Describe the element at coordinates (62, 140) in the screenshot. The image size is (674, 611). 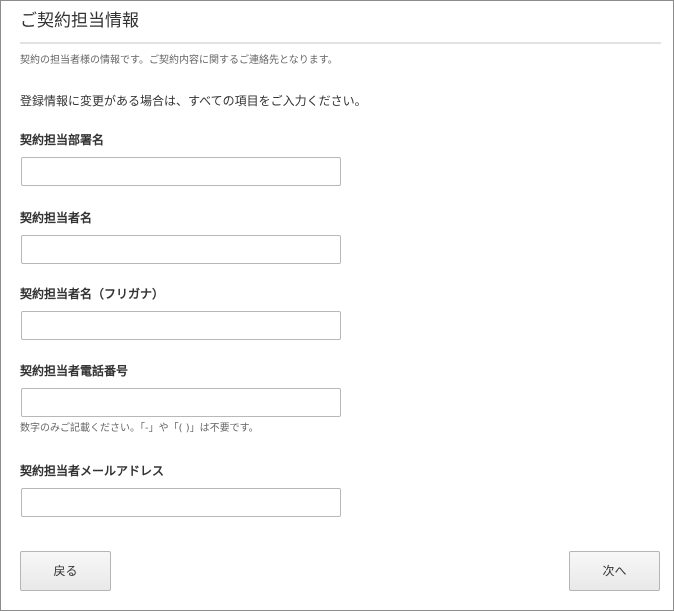
I see `department-label: 契約担当部署名` at that location.